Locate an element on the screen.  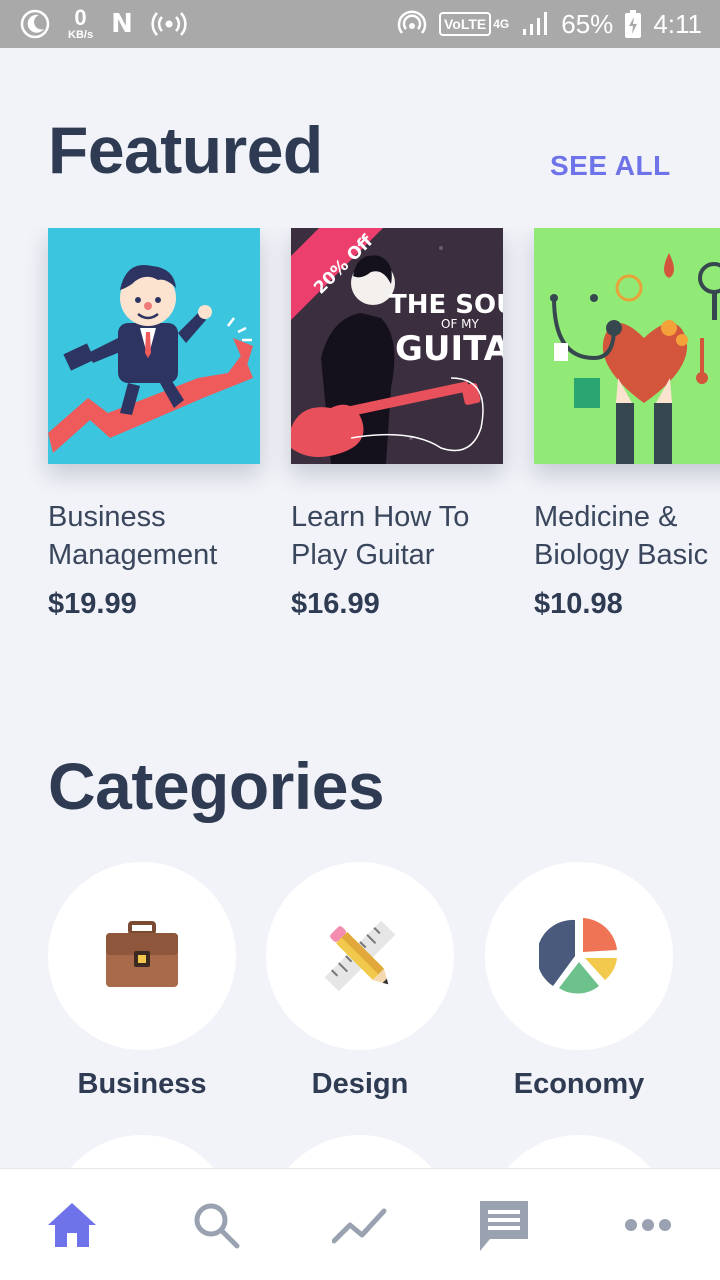
guitar-illustration: THE SOUND OF MY GUITAR 20% Off is located at coordinates (397, 346).